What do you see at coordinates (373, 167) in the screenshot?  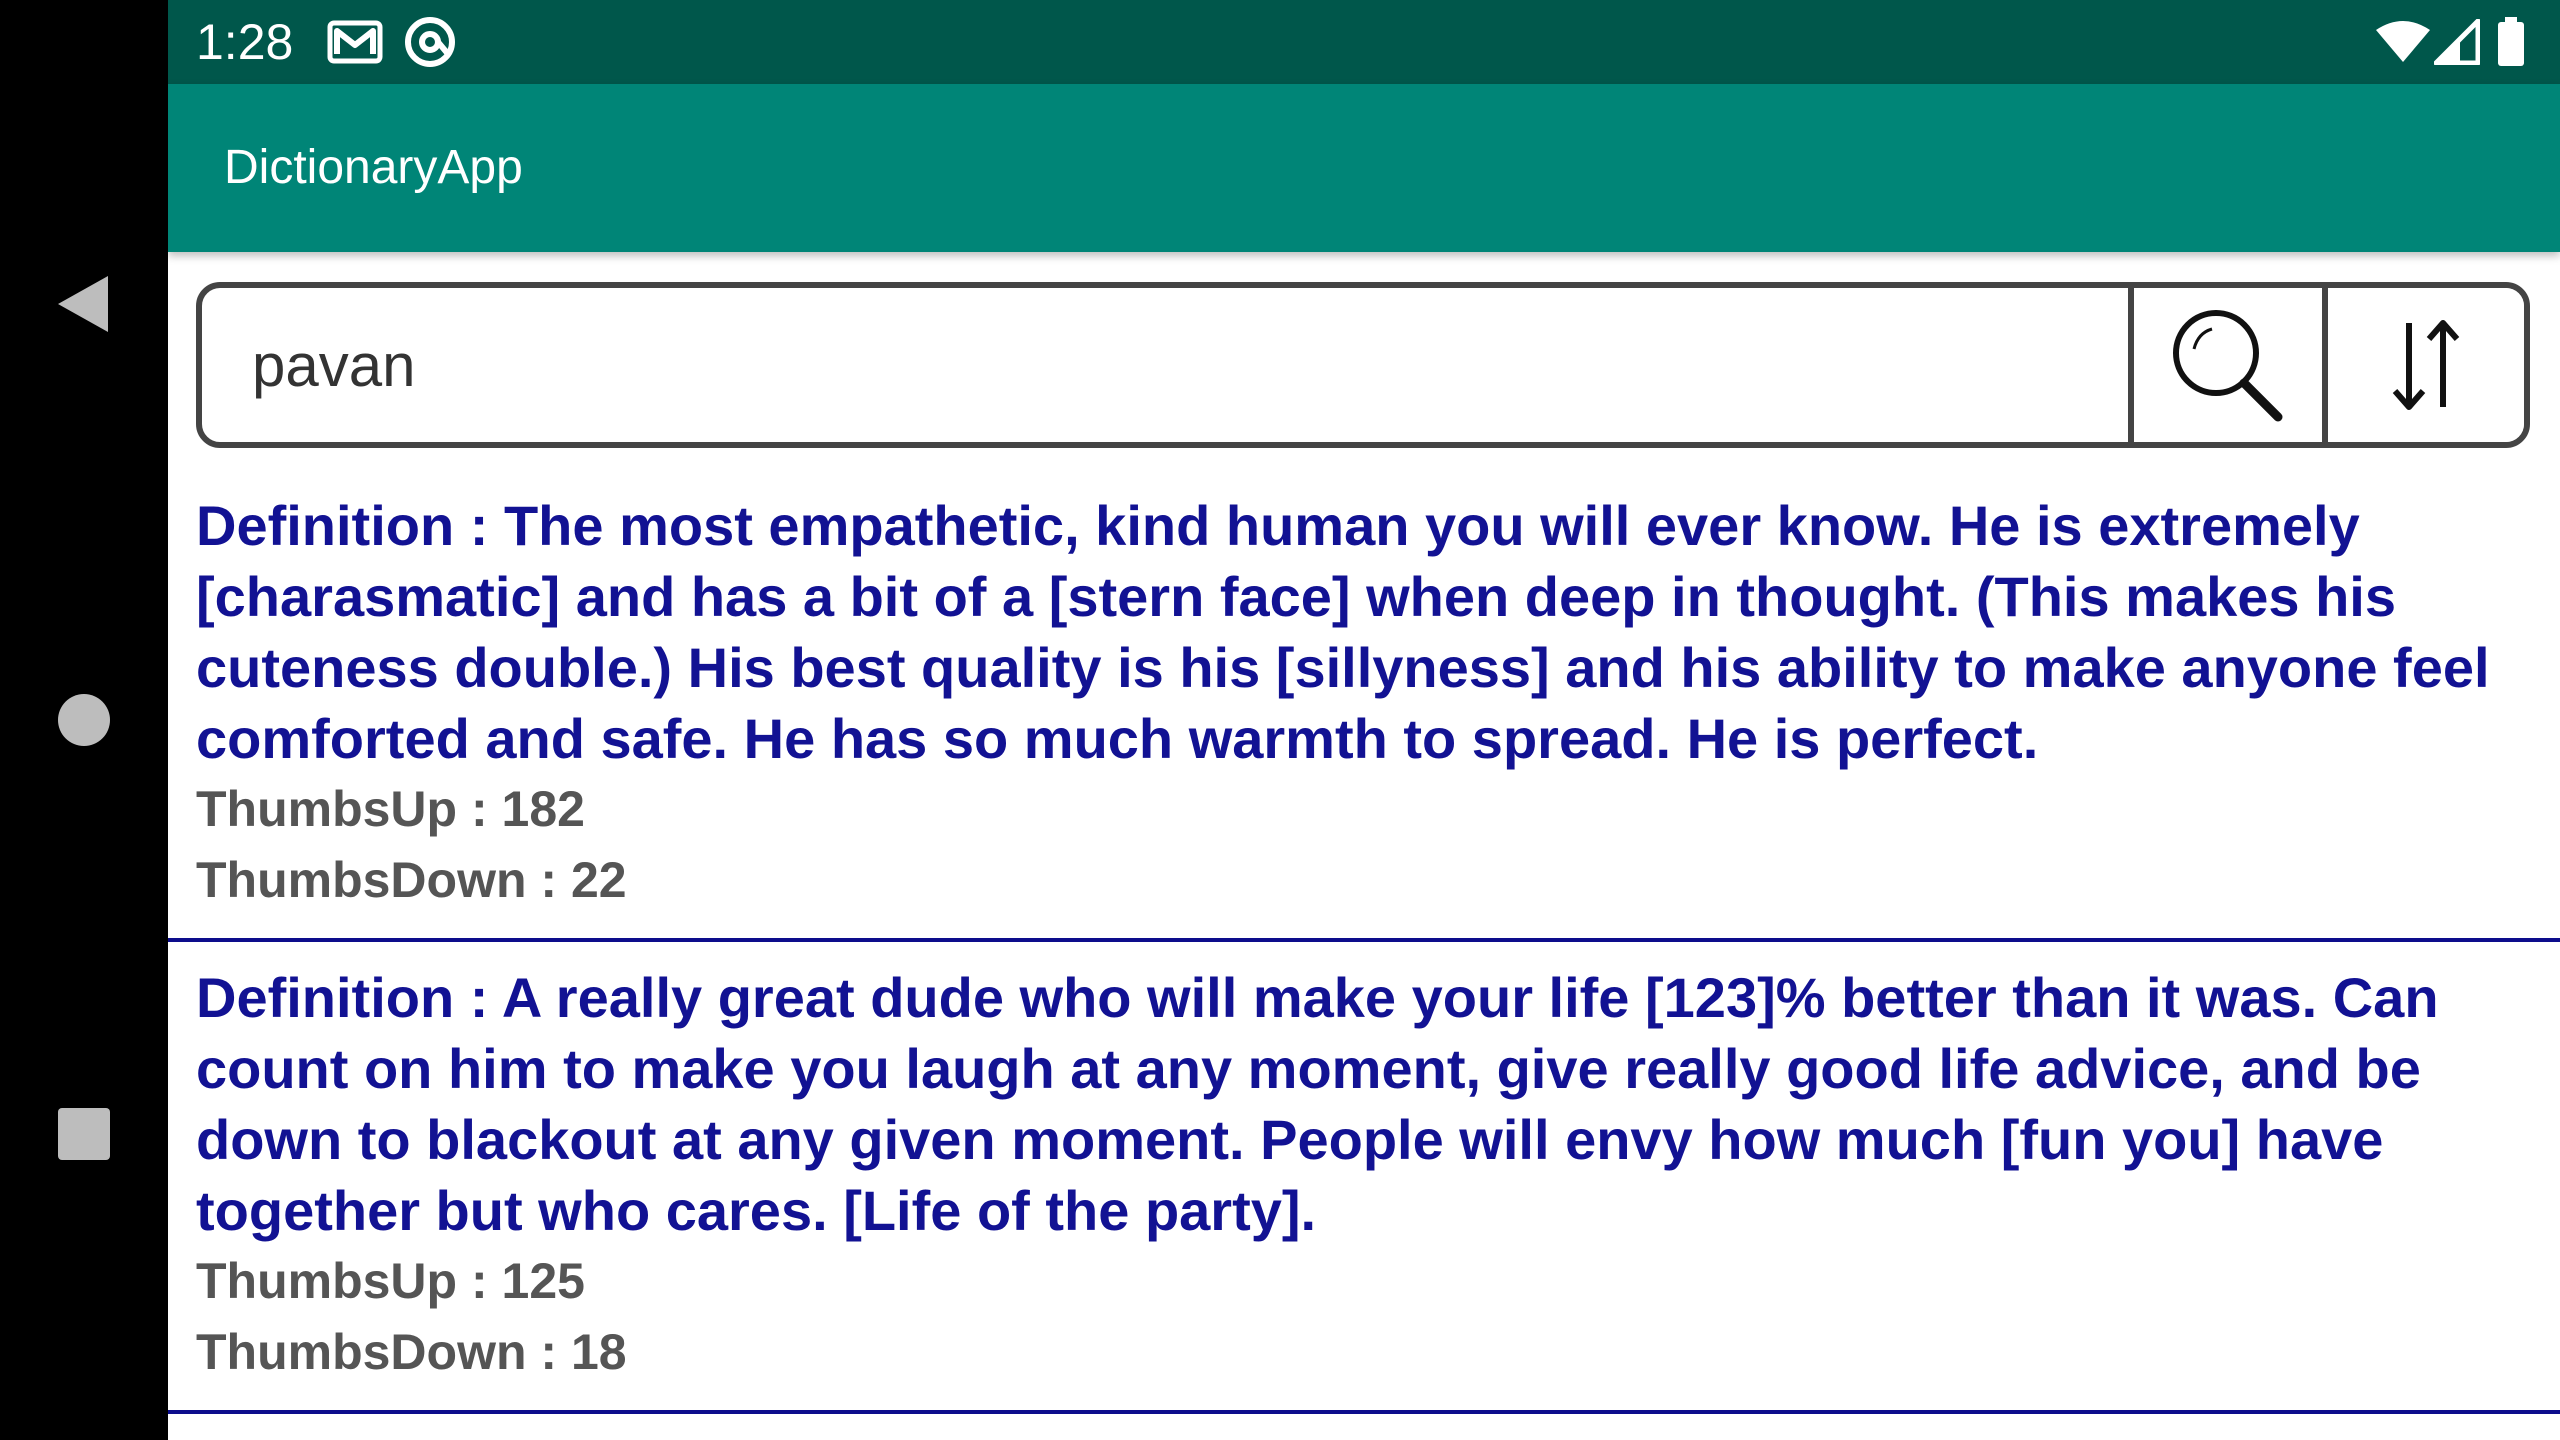 I see `app-title: DictionaryApp` at bounding box center [373, 167].